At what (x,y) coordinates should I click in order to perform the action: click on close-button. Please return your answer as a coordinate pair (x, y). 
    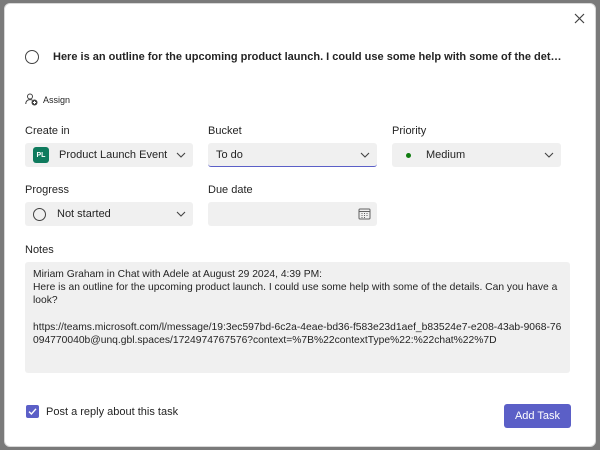
    Looking at the image, I should click on (579, 18).